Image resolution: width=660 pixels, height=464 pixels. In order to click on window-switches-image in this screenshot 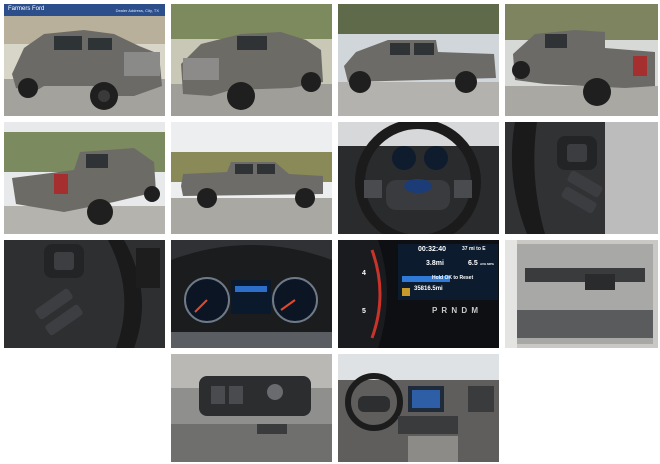, I will do `click(251, 408)`.